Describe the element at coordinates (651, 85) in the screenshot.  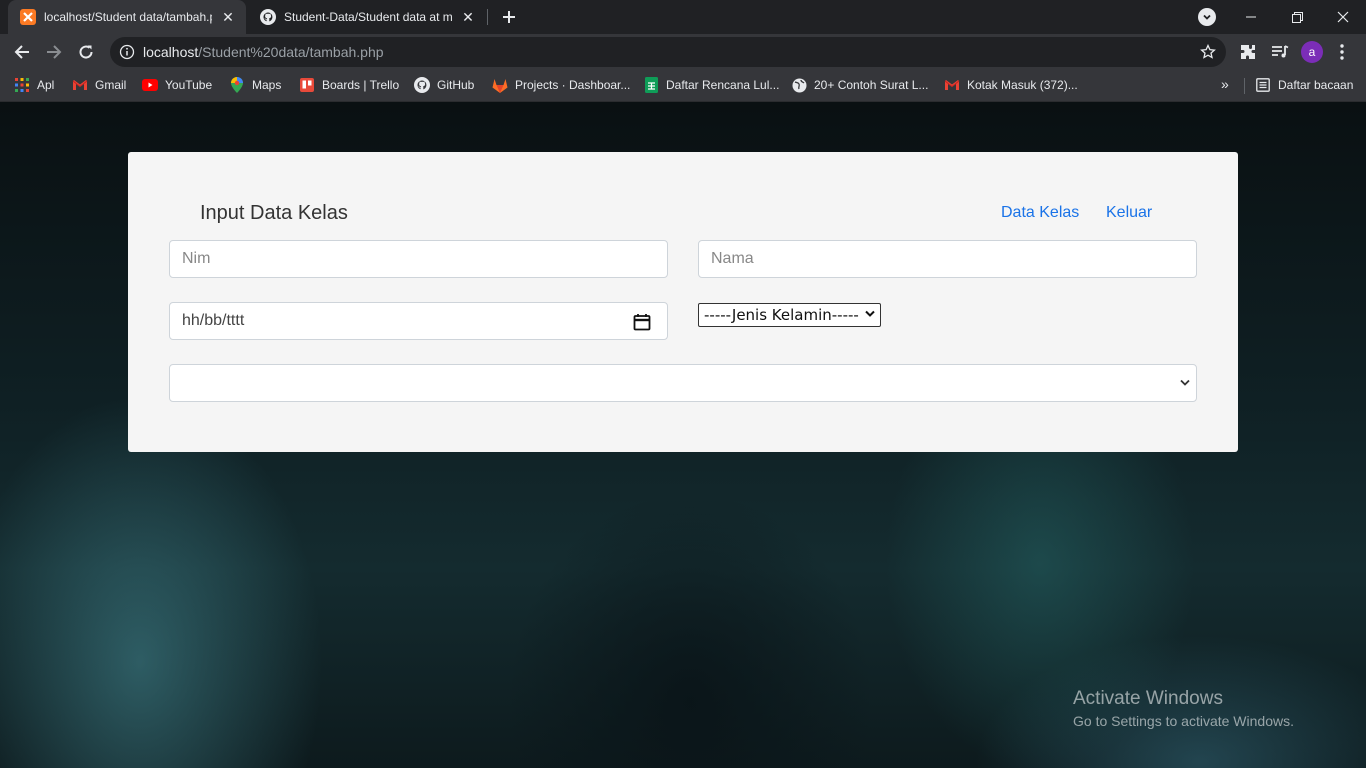
I see `sheets-icon` at that location.